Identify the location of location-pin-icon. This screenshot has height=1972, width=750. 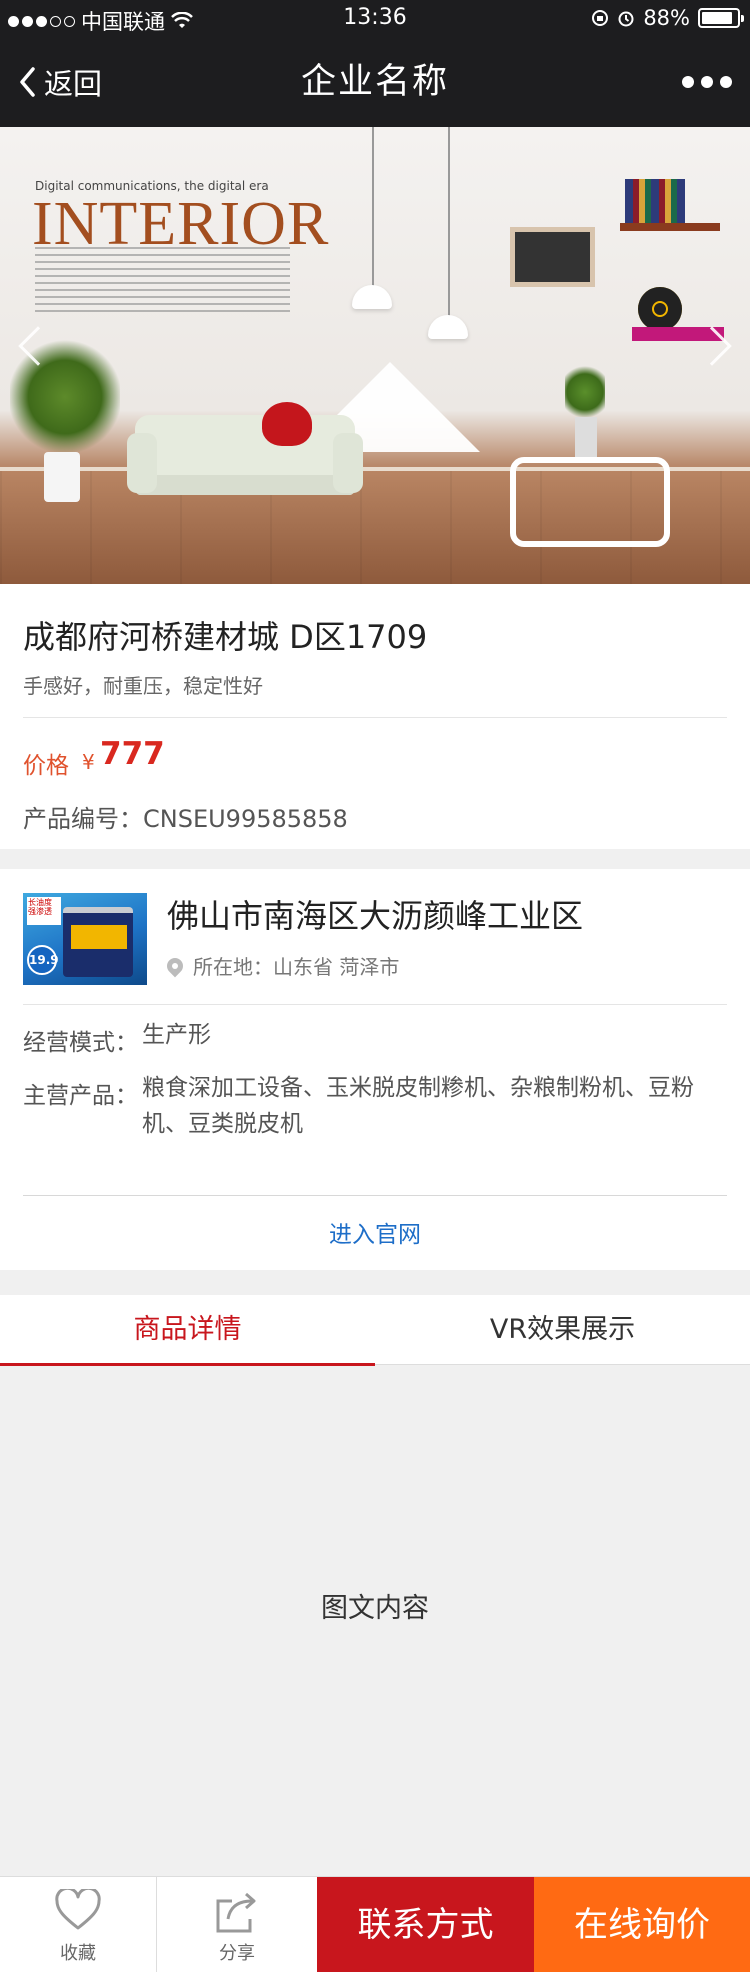
(175, 965).